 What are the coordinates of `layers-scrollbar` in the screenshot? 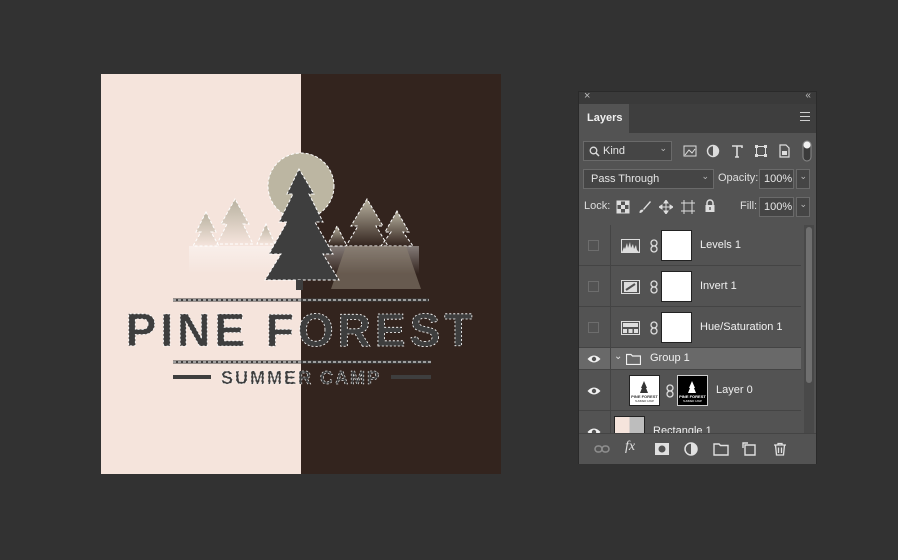 It's located at (809, 329).